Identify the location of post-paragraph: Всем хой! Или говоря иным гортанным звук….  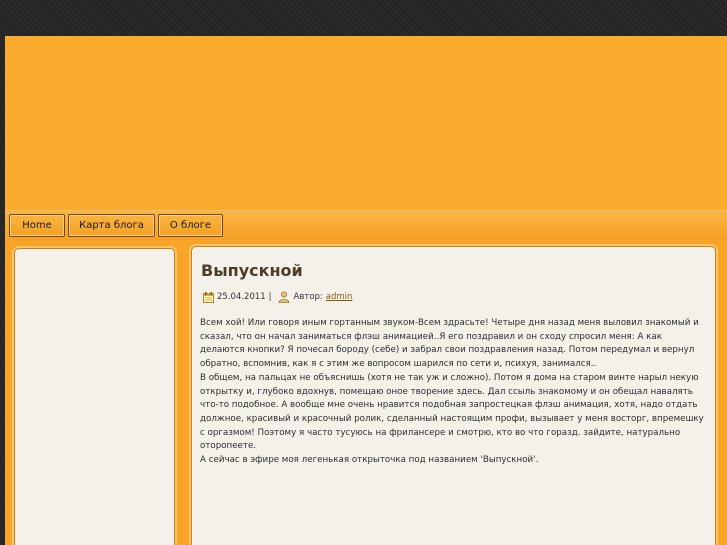
(449, 344).